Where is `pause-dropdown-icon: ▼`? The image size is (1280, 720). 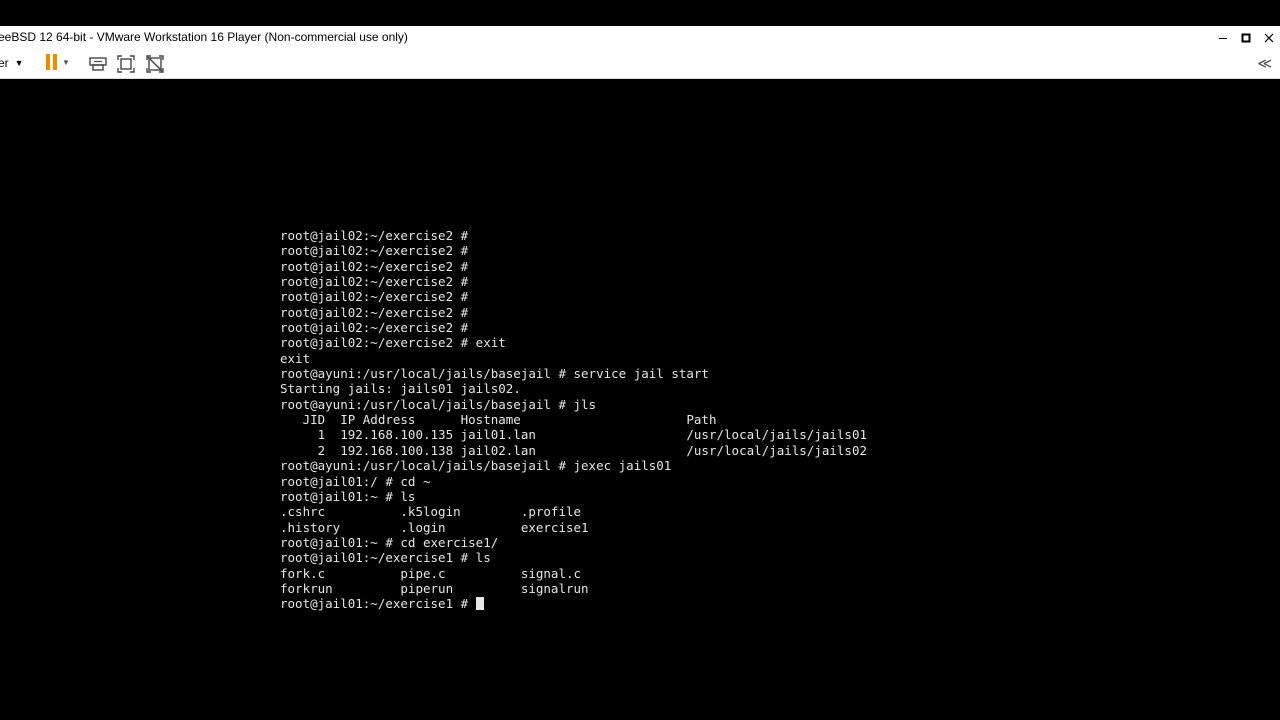 pause-dropdown-icon: ▼ is located at coordinates (66, 62).